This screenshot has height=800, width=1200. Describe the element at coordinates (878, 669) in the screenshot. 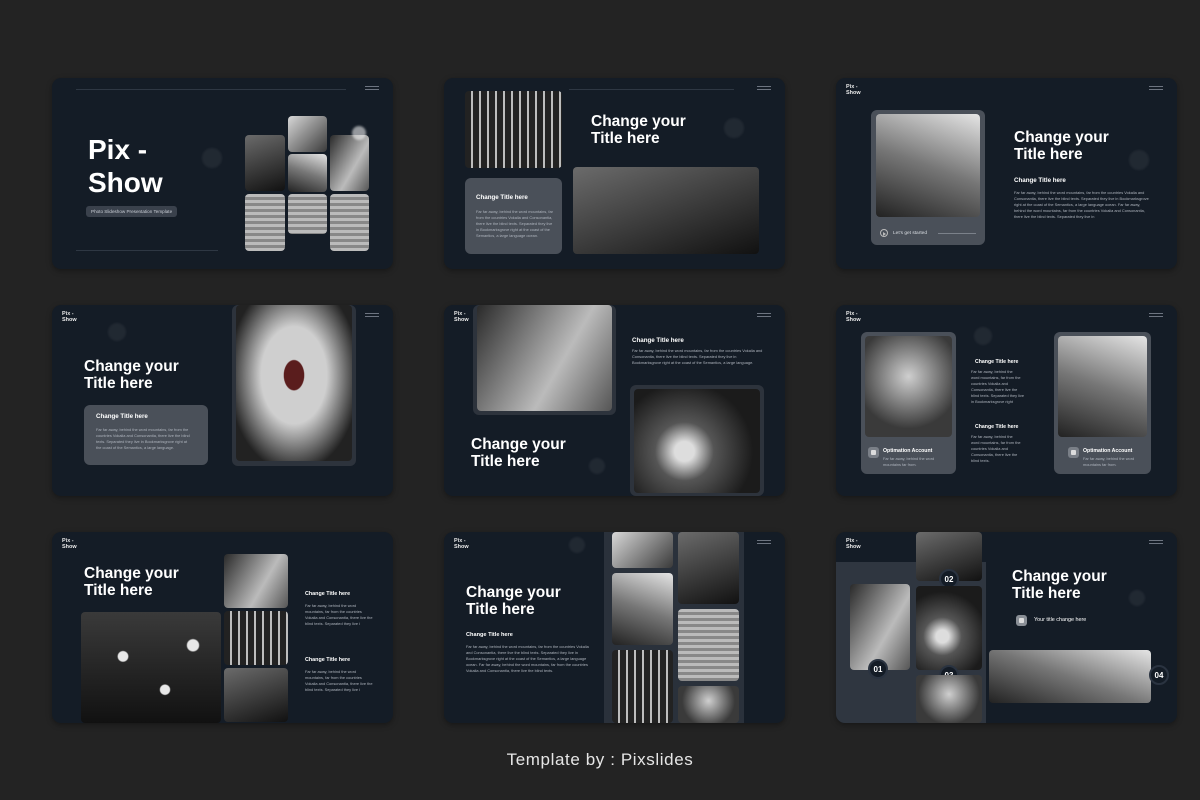

I see `number-badge: 01` at that location.